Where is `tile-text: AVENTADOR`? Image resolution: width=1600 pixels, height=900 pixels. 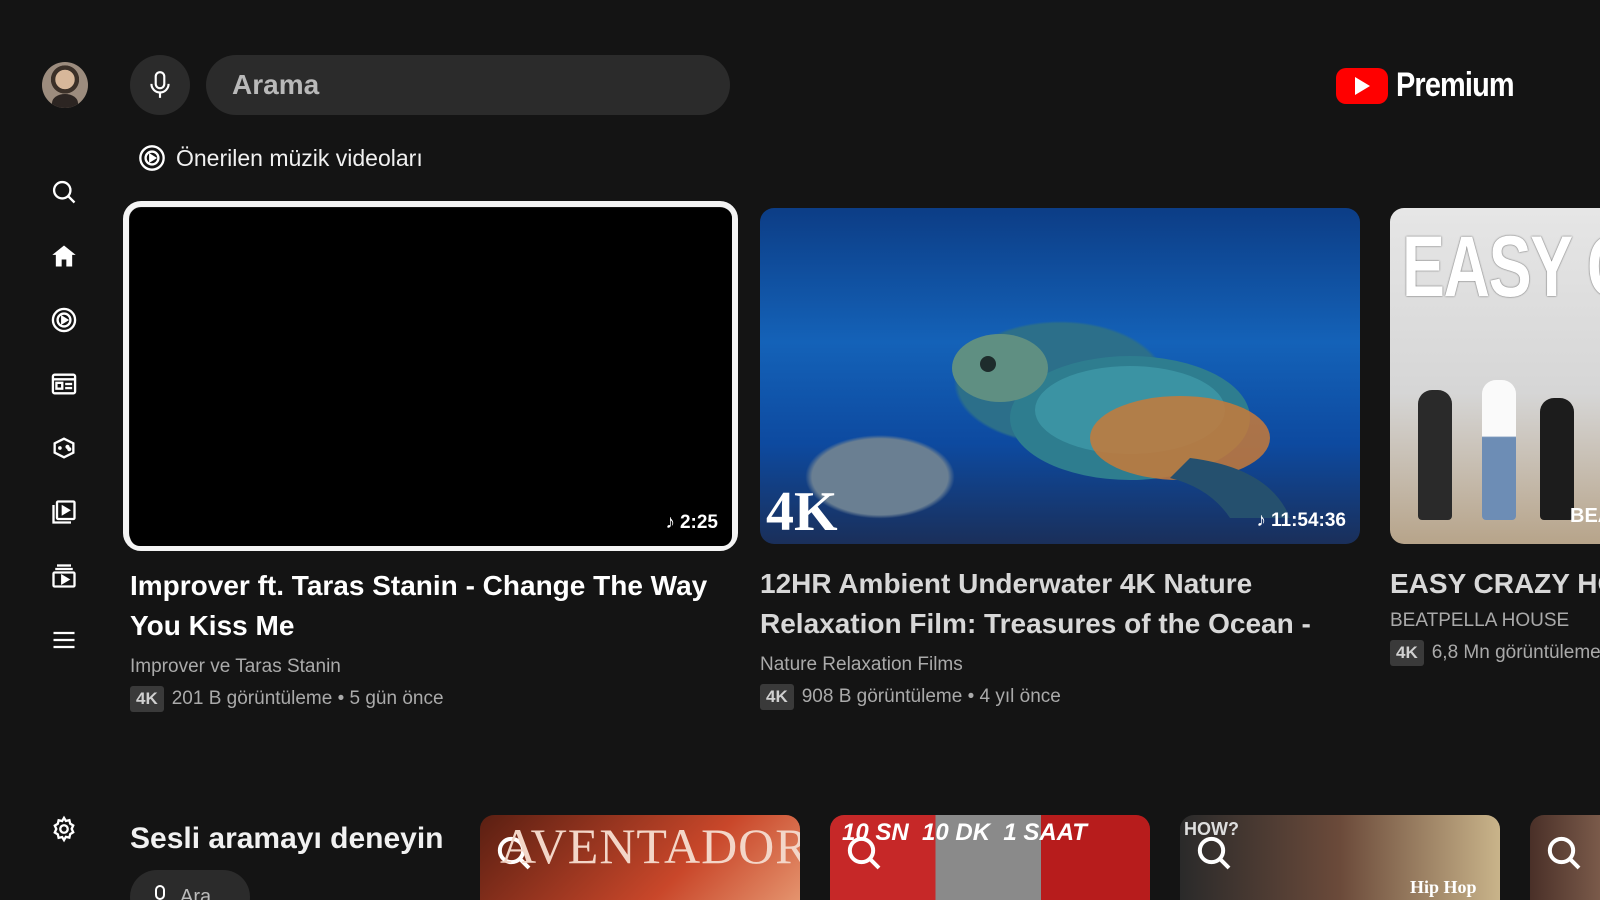 tile-text: AVENTADOR is located at coordinates (650, 846).